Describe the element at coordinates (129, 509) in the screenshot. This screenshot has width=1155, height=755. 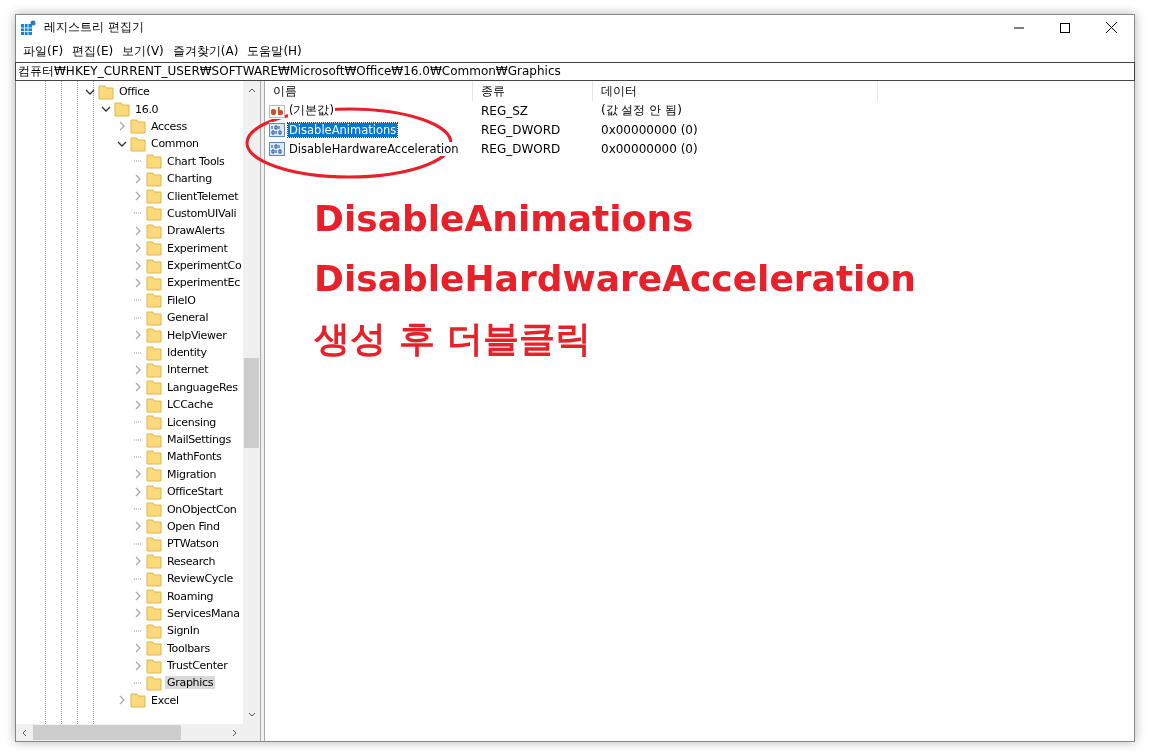
I see `tree-item: OnObjectCon` at that location.